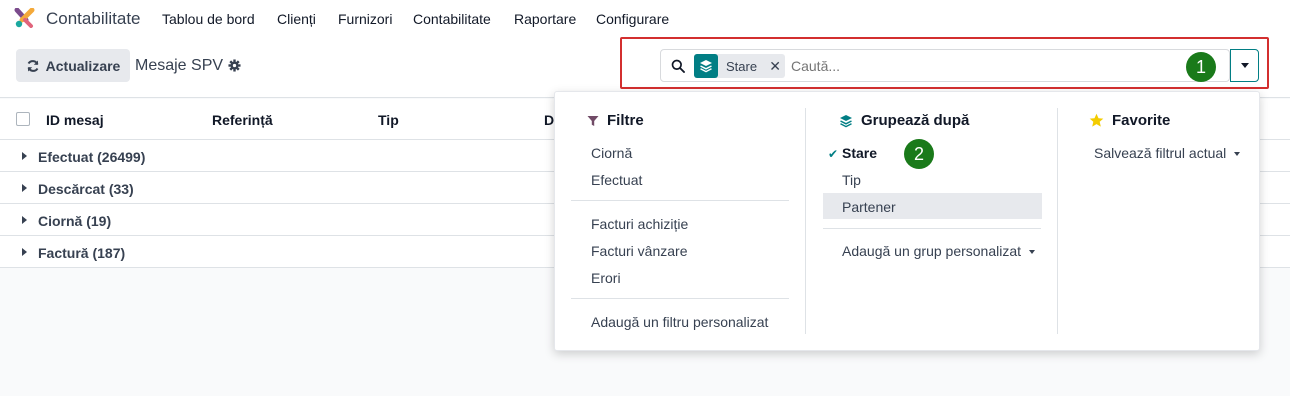  I want to click on column-header-date: D, so click(549, 120).